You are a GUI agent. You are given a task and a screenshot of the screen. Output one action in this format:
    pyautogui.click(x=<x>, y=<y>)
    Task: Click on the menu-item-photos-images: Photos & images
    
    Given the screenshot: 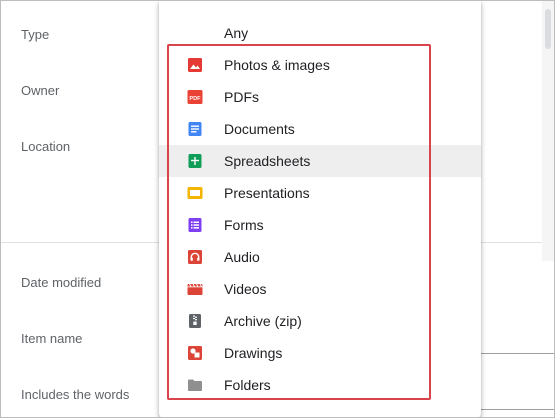 What is the action you would take?
    pyautogui.click(x=320, y=65)
    